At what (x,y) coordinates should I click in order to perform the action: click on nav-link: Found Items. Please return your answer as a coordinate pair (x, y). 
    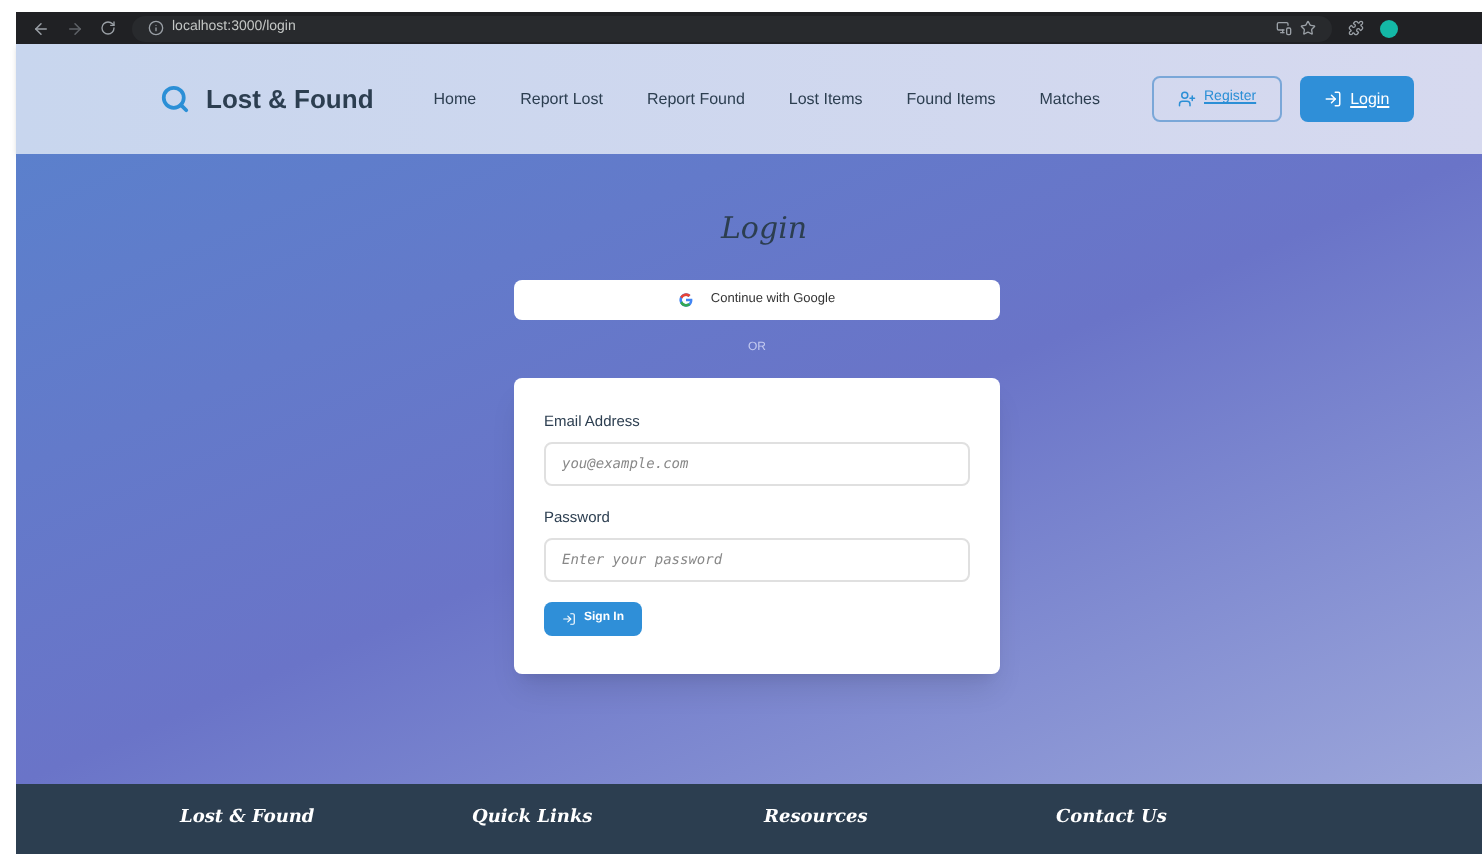
    Looking at the image, I should click on (951, 99).